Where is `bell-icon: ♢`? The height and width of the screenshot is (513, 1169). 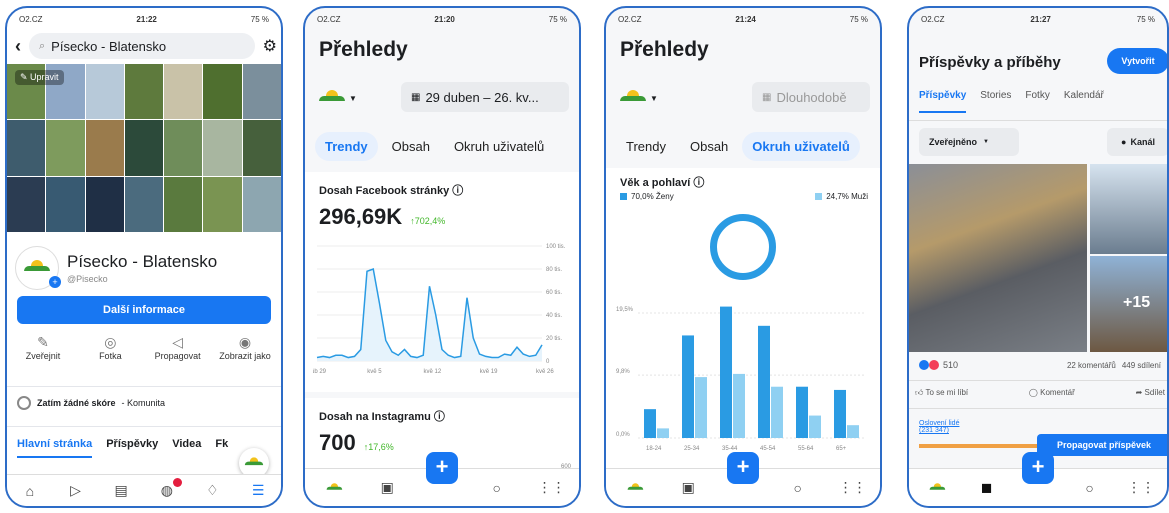 bell-icon: ♢ is located at coordinates (212, 491).